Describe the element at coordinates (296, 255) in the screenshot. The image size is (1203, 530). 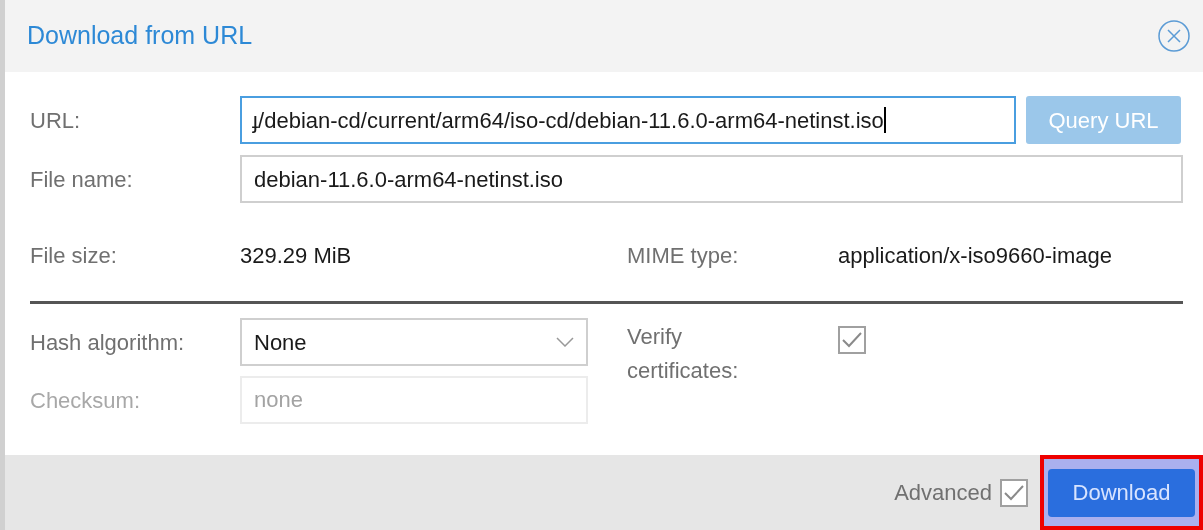
I see `file-size-value: 329.29 MiB` at that location.